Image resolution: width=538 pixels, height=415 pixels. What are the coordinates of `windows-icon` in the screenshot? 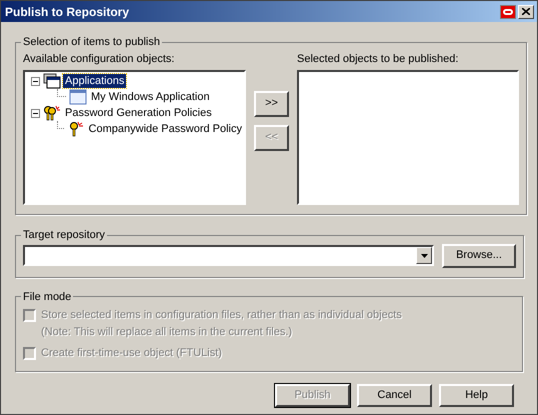 It's located at (52, 81).